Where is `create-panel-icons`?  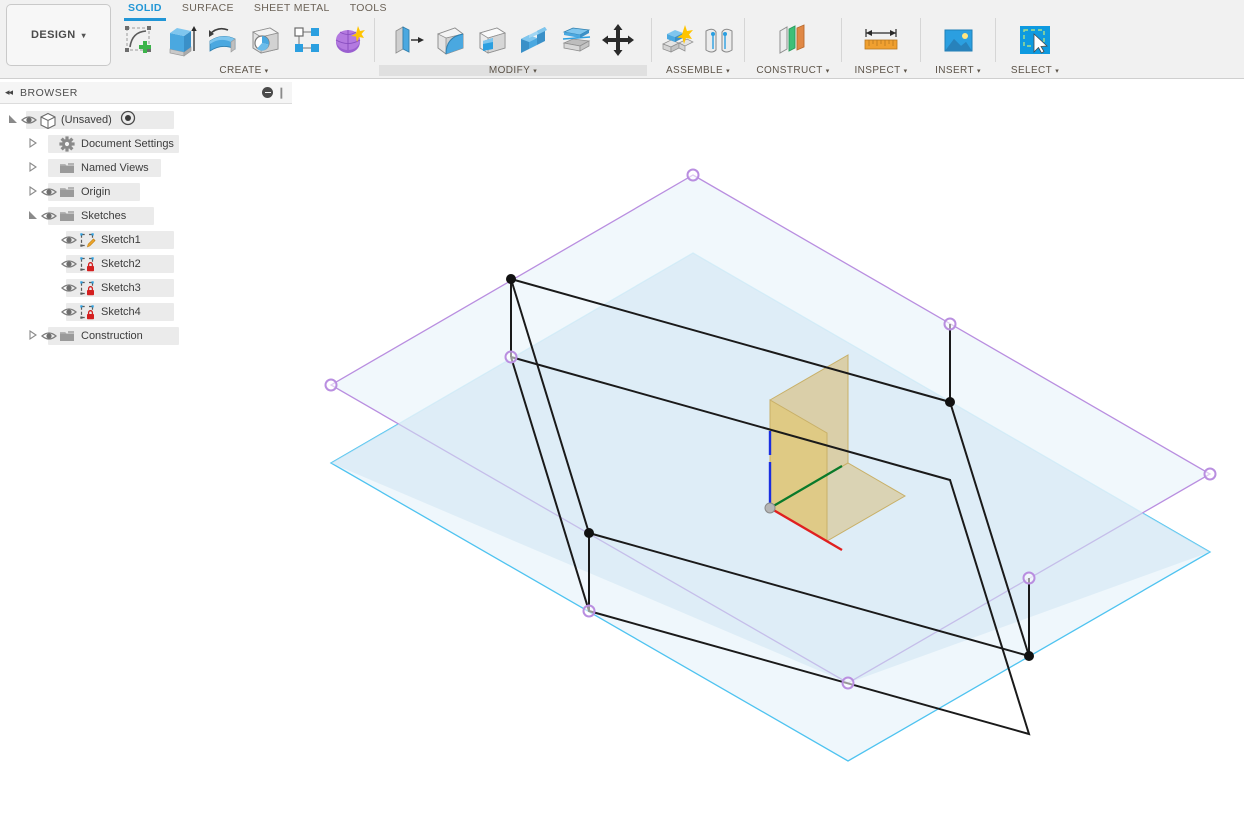
create-panel-icons is located at coordinates (244, 40).